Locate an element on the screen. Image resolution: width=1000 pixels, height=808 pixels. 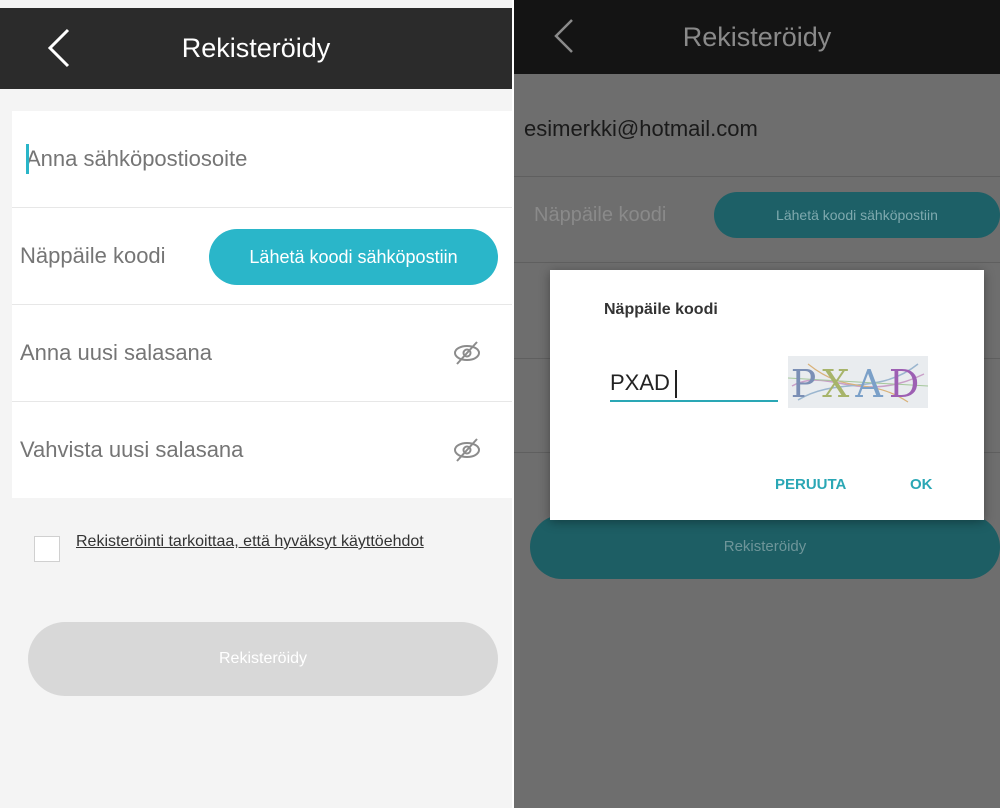
email-value: esimerkki@hotmail.com is located at coordinates (641, 129).